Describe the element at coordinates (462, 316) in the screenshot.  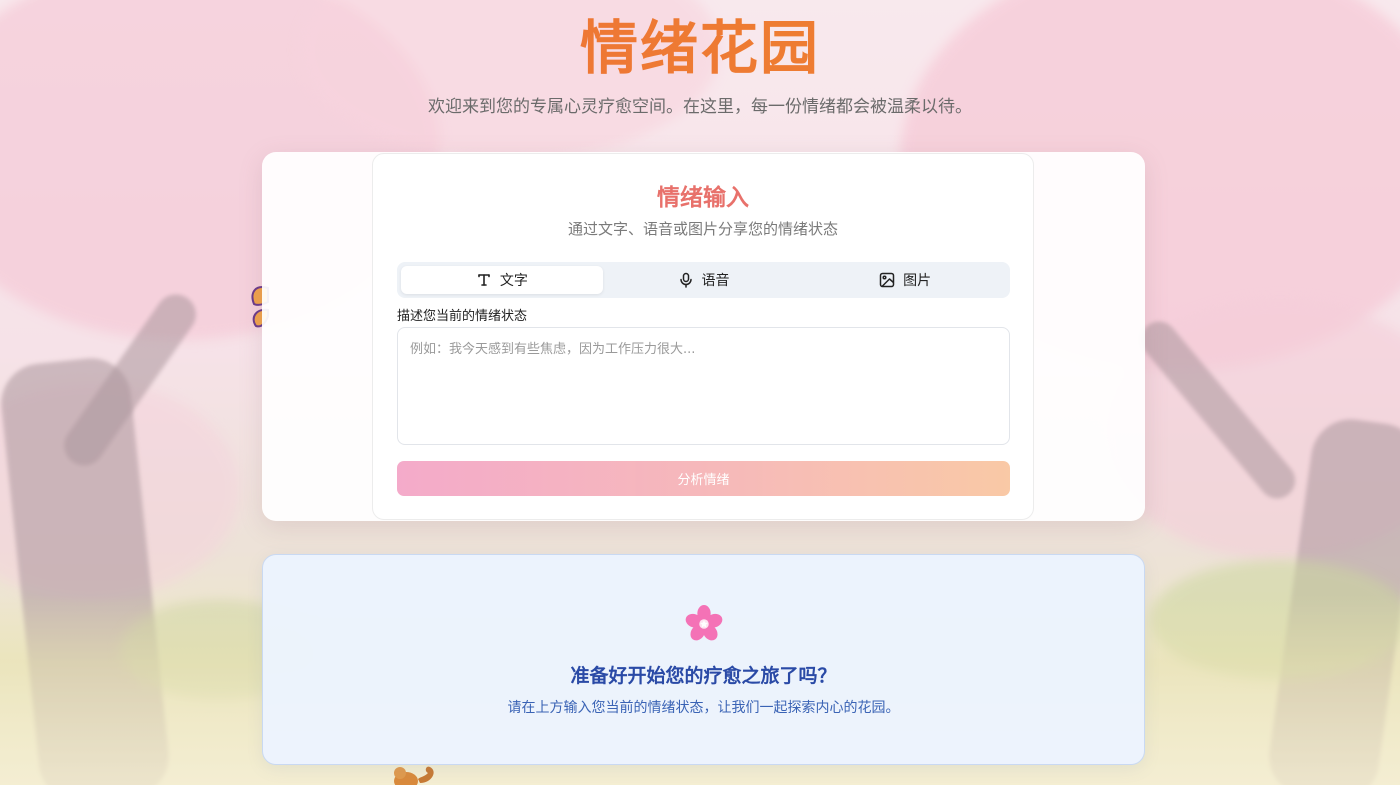
I see `emotion-field-label: 描述您当前的情绪状态` at that location.